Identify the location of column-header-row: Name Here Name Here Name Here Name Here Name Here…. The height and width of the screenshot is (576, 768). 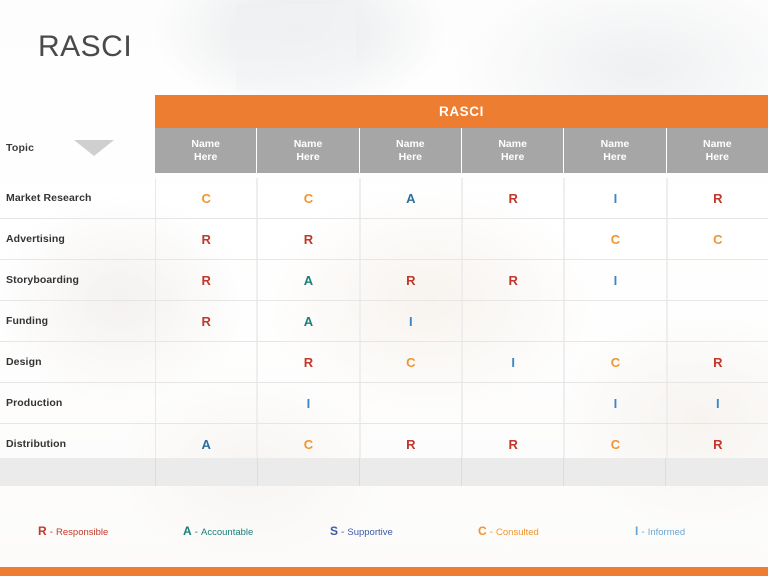
(461, 150).